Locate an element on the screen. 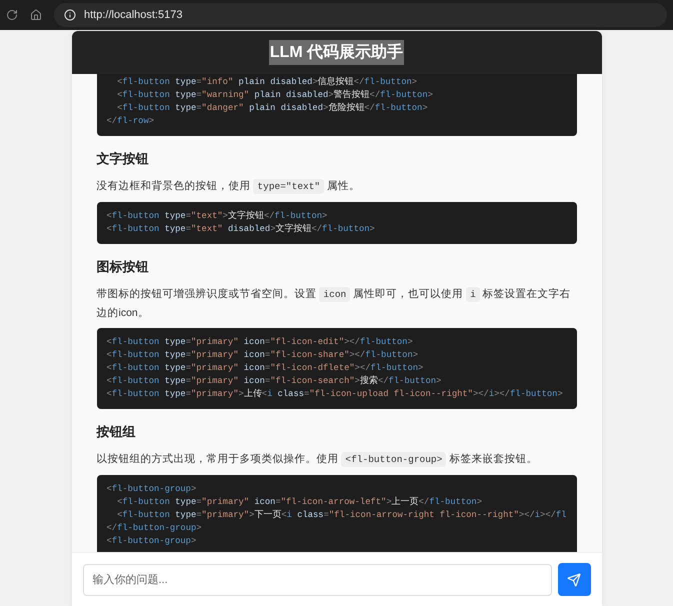 Image resolution: width=673 pixels, height=606 pixels. code-line: <fl-button type="primary" icon="fl-icon-dflete"></fl-button> is located at coordinates (265, 368).